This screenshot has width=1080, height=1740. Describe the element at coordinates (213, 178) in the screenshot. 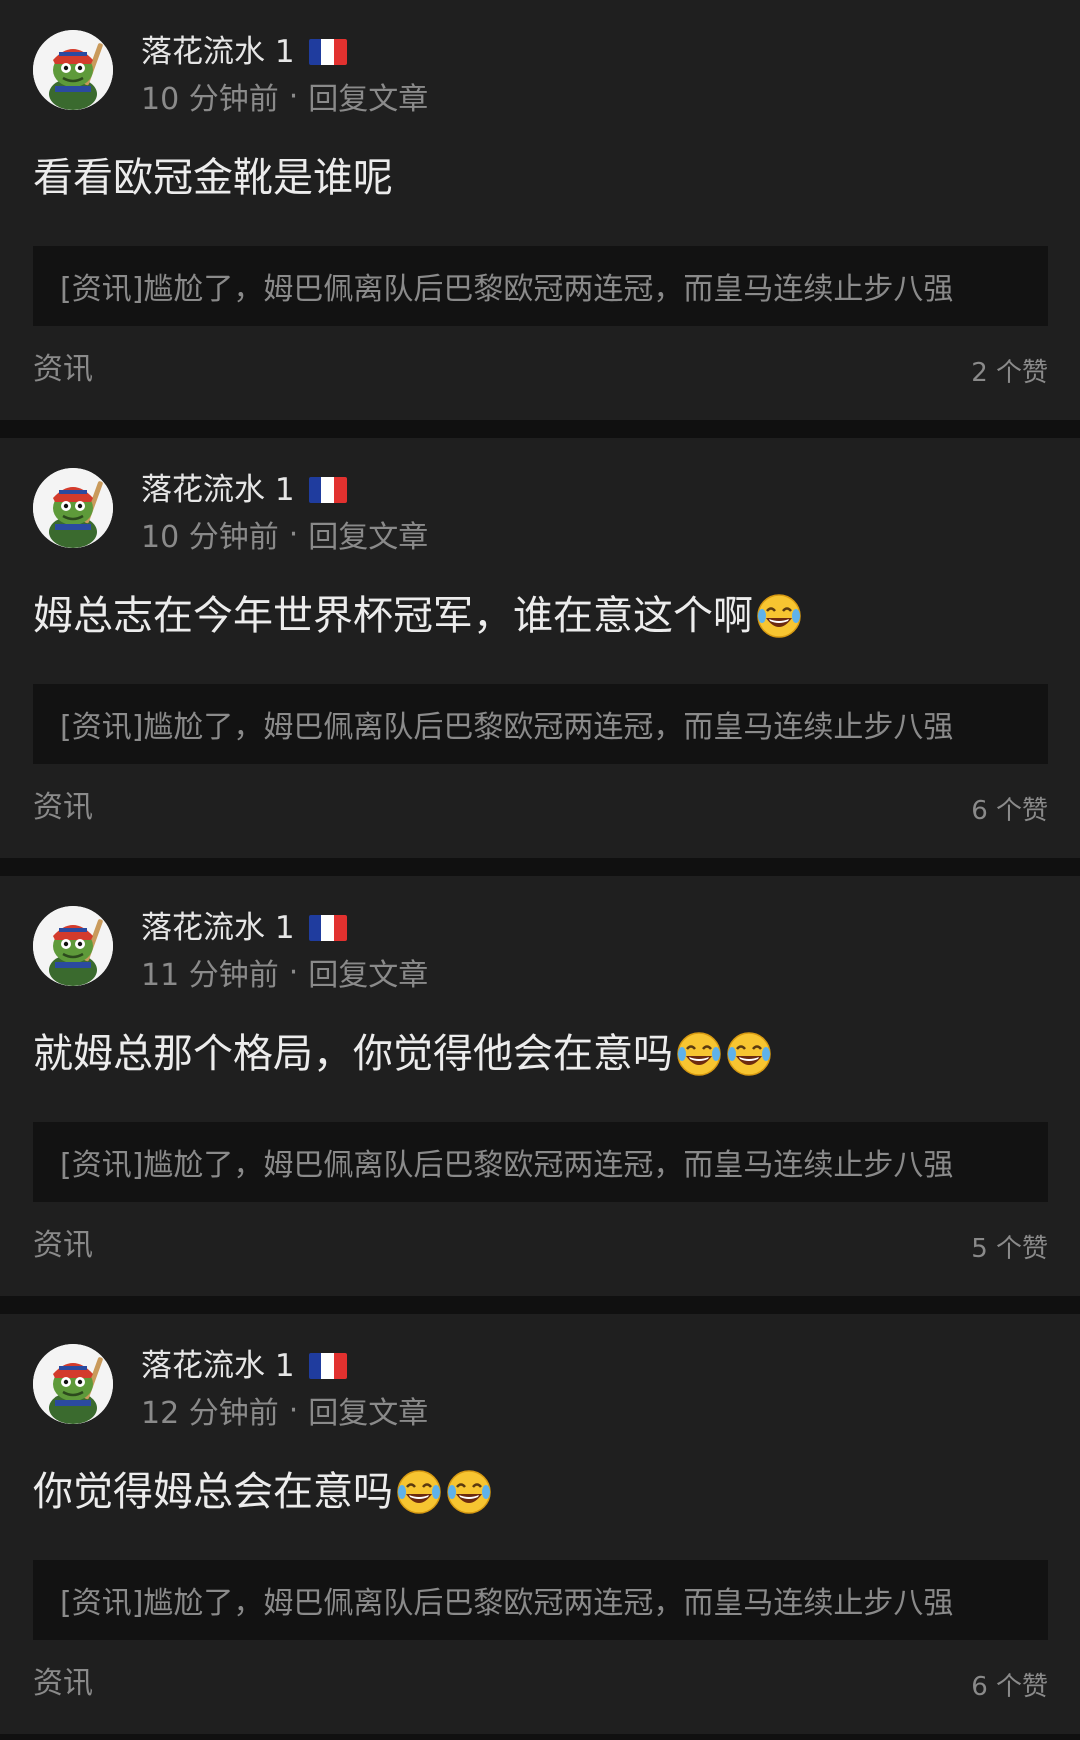

I see `comment-body: 看看欧冠金靴是谁呢` at that location.